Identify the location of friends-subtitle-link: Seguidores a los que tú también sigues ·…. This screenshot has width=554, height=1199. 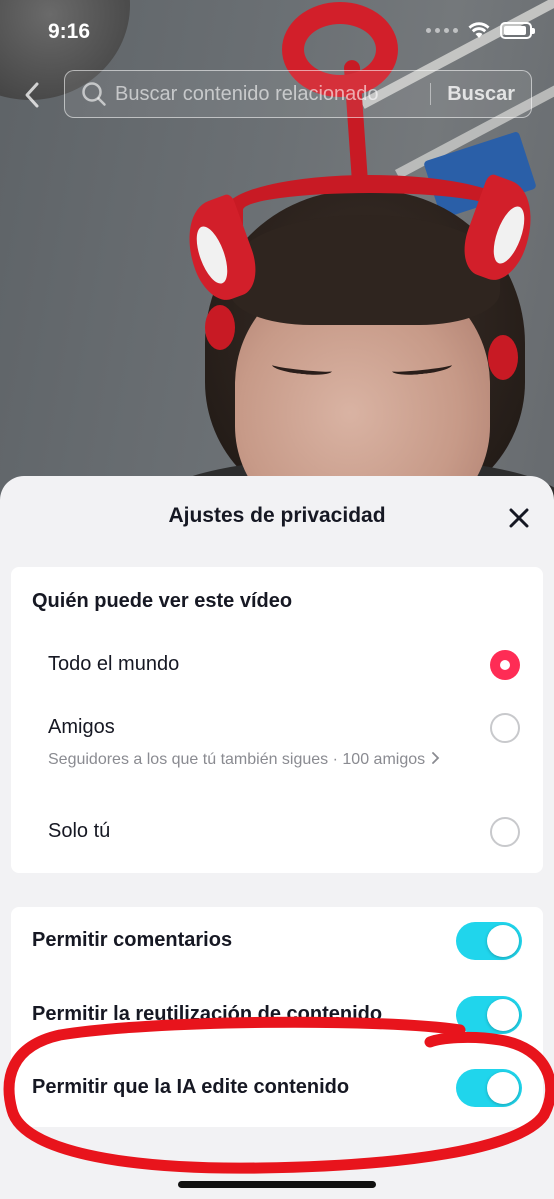
(244, 760).